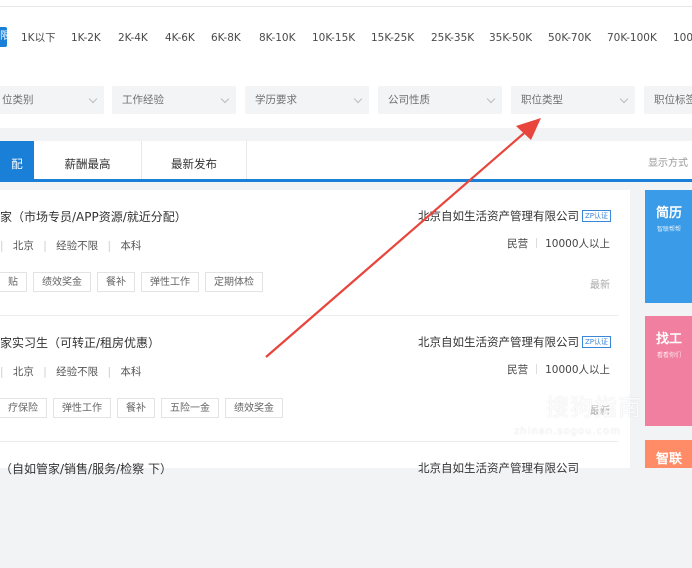 The image size is (692, 568). What do you see at coordinates (682, 38) in the screenshot?
I see `salary-option-100k-plus: 100` at bounding box center [682, 38].